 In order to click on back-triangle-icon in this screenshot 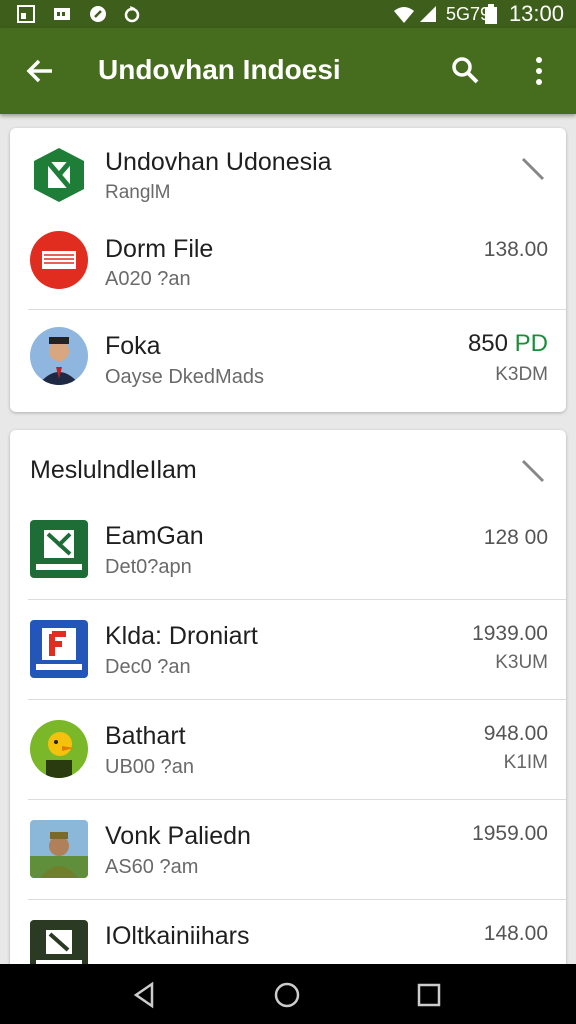, I will do `click(145, 995)`.